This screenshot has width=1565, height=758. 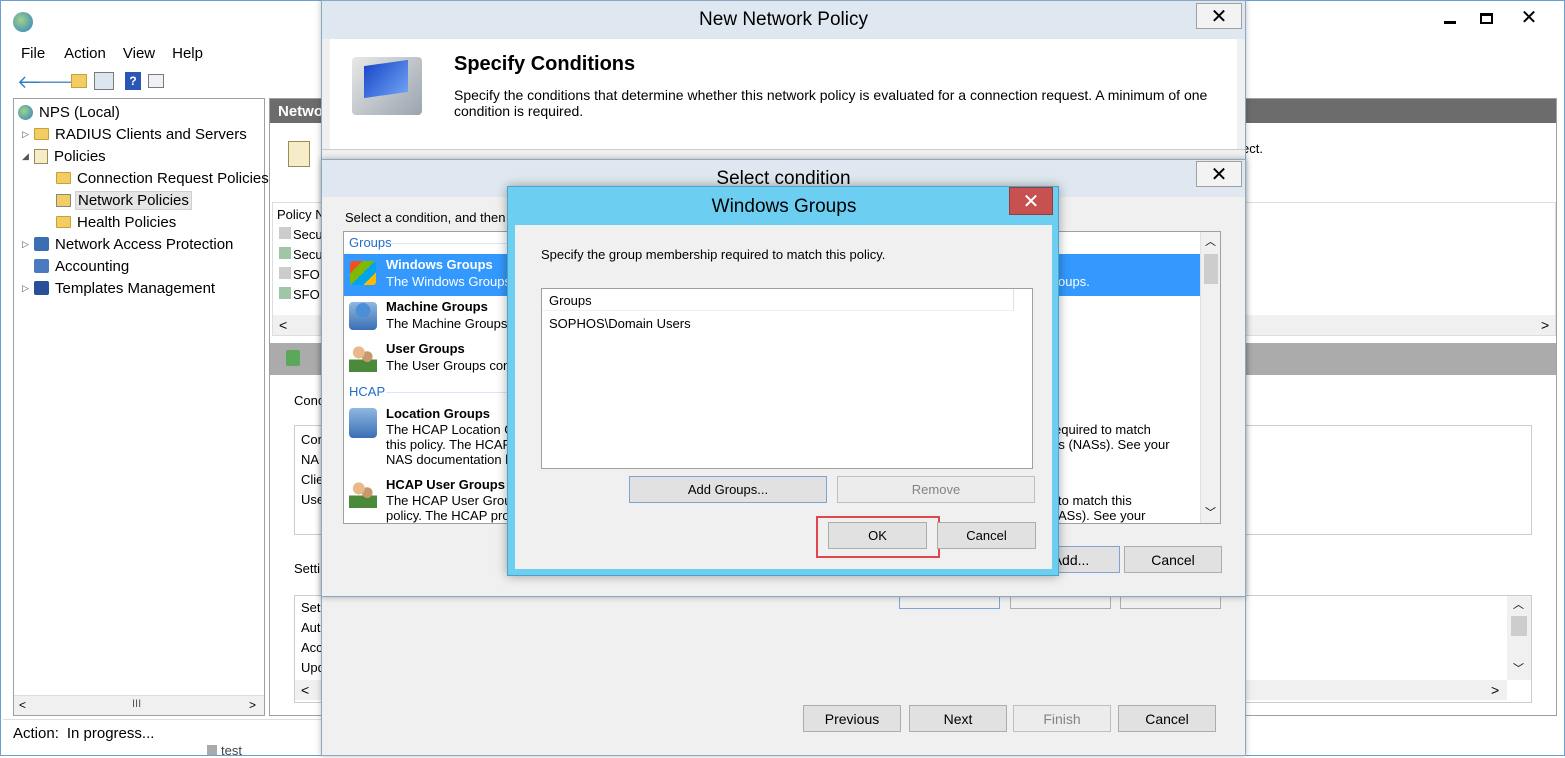 I want to click on windows-groups-icon, so click(x=363, y=273).